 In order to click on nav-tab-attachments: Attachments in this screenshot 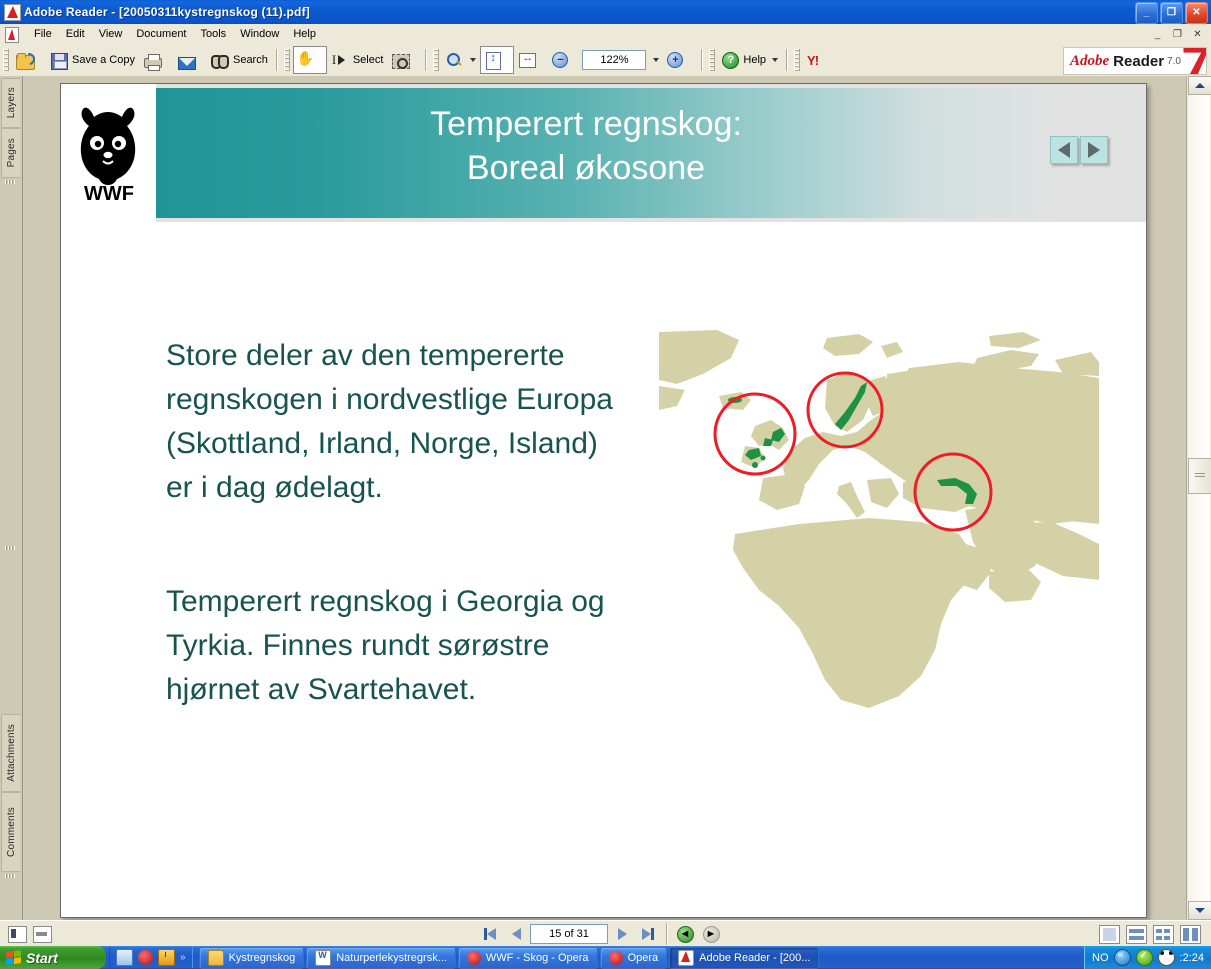, I will do `click(10, 753)`.